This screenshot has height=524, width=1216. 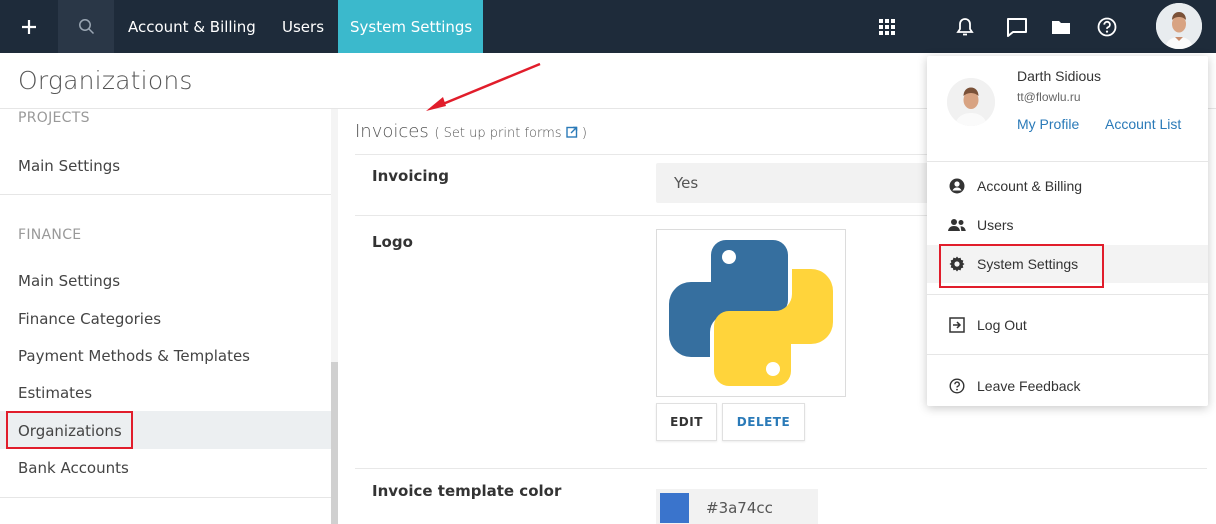 I want to click on logo-preview, so click(x=751, y=313).